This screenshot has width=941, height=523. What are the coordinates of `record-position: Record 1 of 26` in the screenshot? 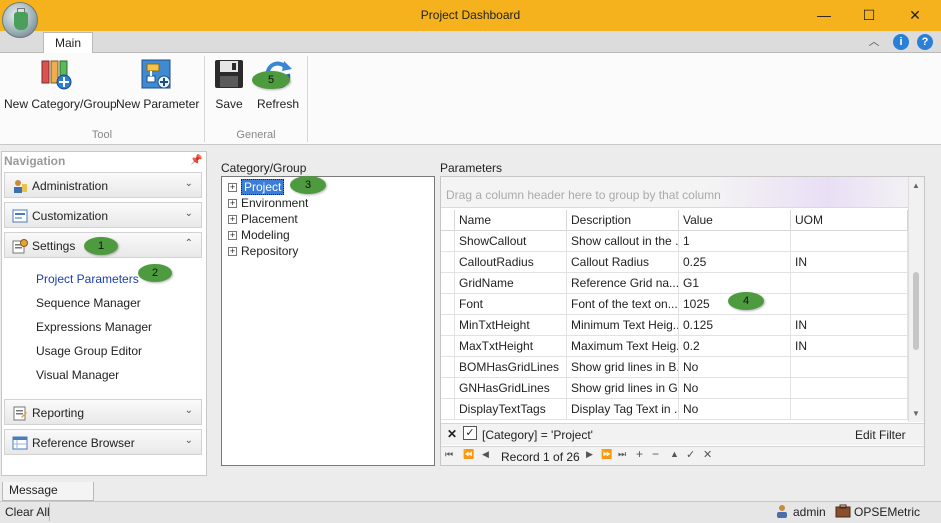 It's located at (540, 457).